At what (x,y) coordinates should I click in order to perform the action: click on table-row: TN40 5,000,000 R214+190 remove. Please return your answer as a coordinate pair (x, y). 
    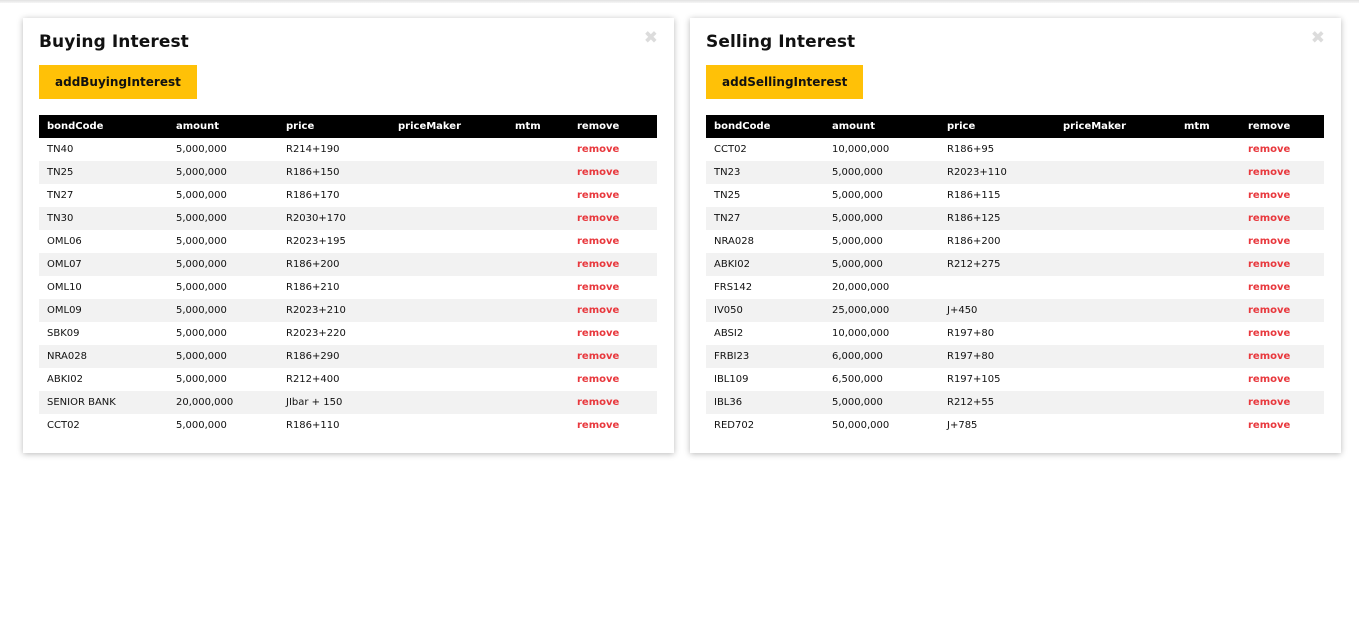
    Looking at the image, I should click on (348, 149).